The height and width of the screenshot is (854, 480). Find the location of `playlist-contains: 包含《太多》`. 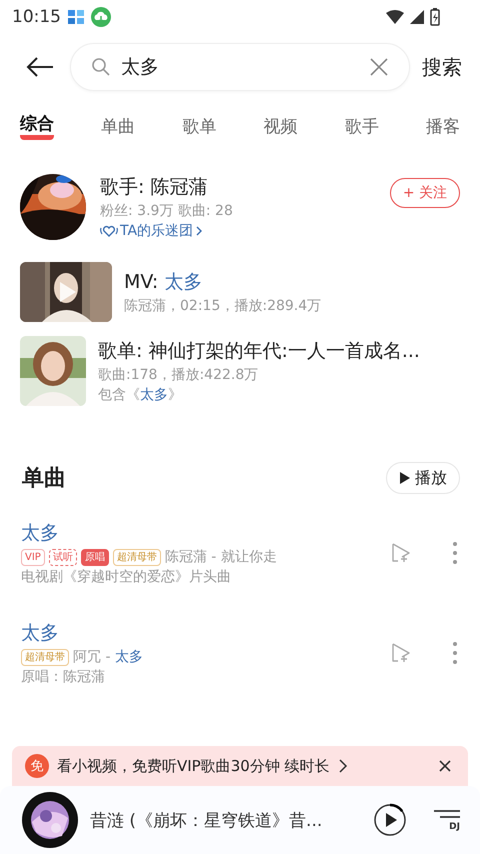

playlist-contains: 包含《太多》 is located at coordinates (140, 395).